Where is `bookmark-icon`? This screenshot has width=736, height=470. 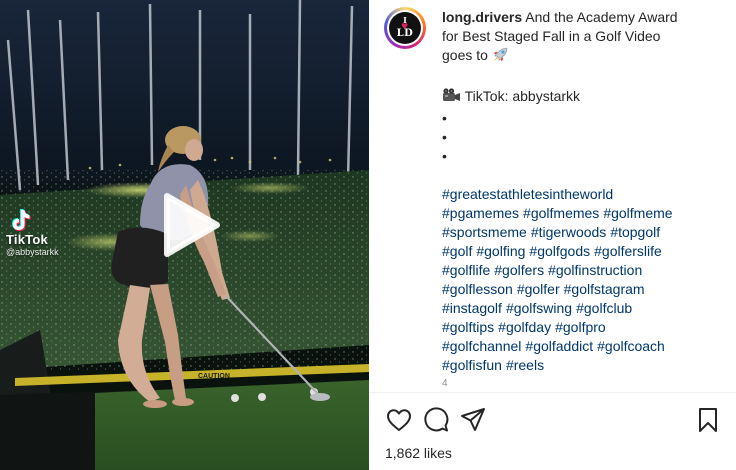
bookmark-icon is located at coordinates (708, 420).